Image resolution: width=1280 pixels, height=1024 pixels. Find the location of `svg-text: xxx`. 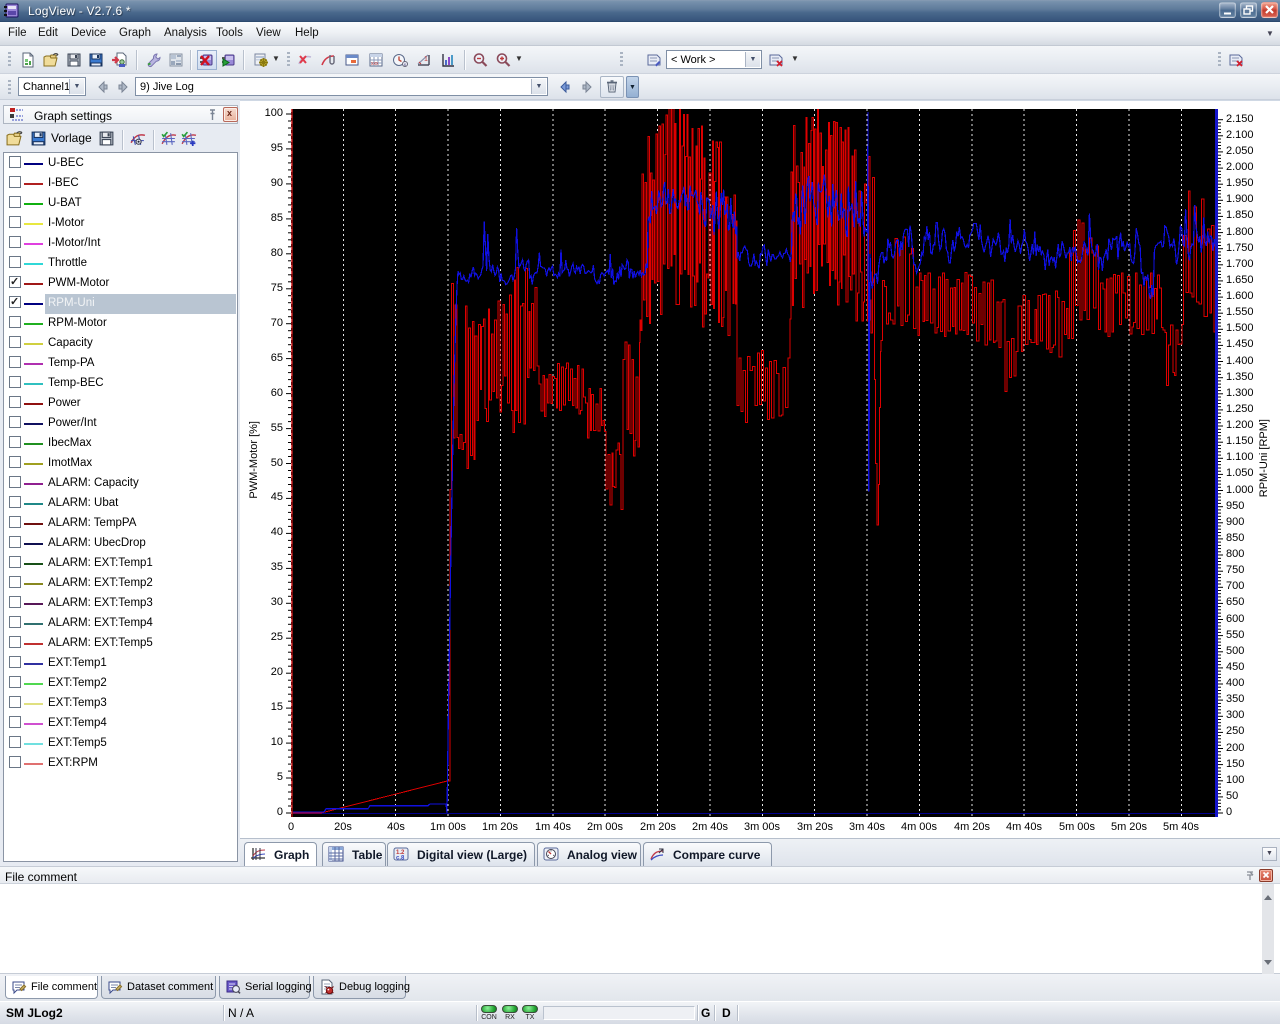

svg-text: xxx is located at coordinates (375, 64).